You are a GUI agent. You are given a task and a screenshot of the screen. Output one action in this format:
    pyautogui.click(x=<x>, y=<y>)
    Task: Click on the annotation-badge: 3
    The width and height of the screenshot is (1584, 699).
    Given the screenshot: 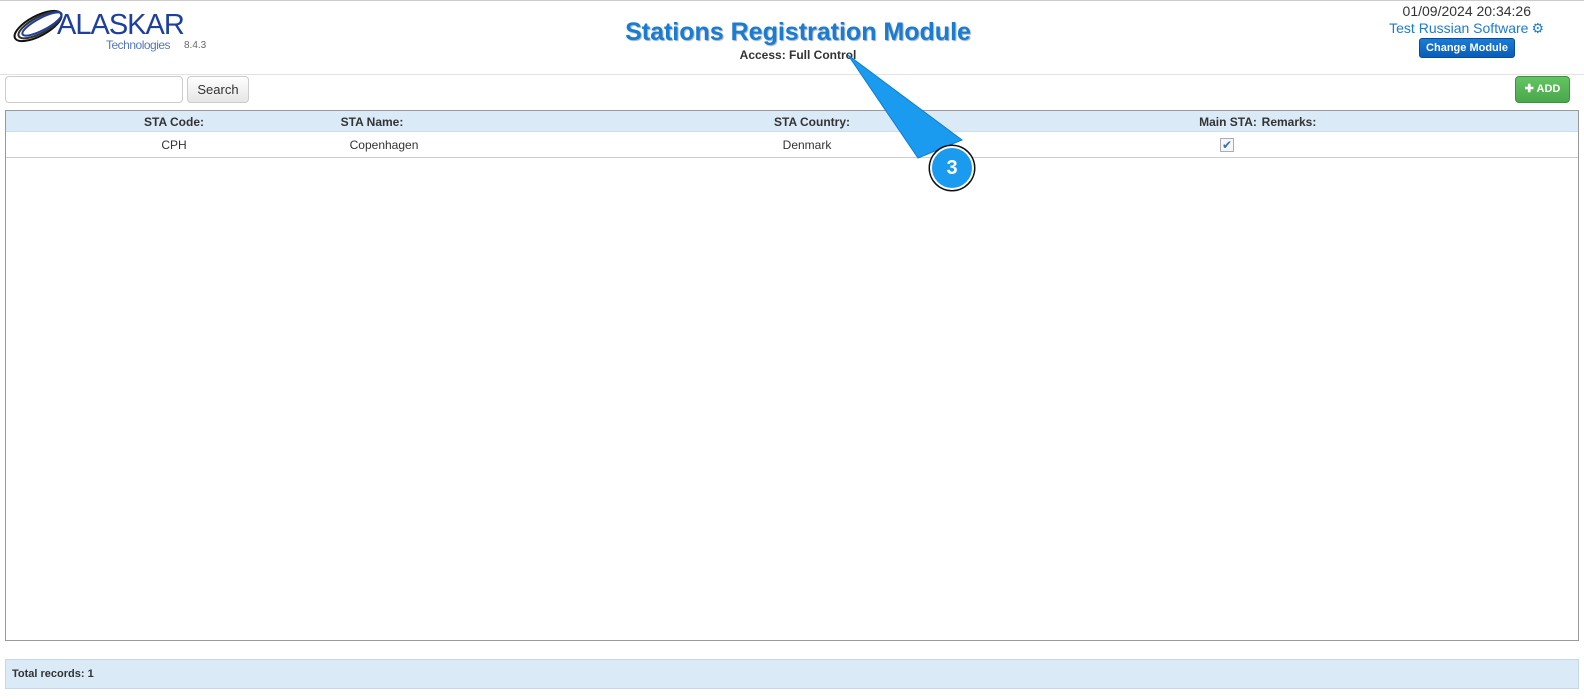 What is the action you would take?
    pyautogui.click(x=952, y=168)
    